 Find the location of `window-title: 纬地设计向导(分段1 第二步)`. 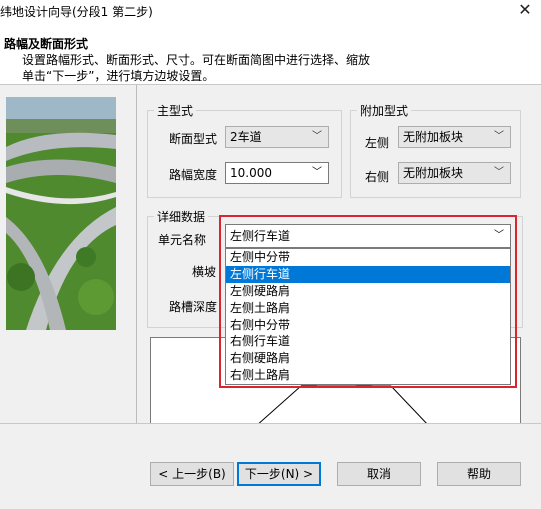

window-title: 纬地设计向导(分段1 第二步) is located at coordinates (76, 12).